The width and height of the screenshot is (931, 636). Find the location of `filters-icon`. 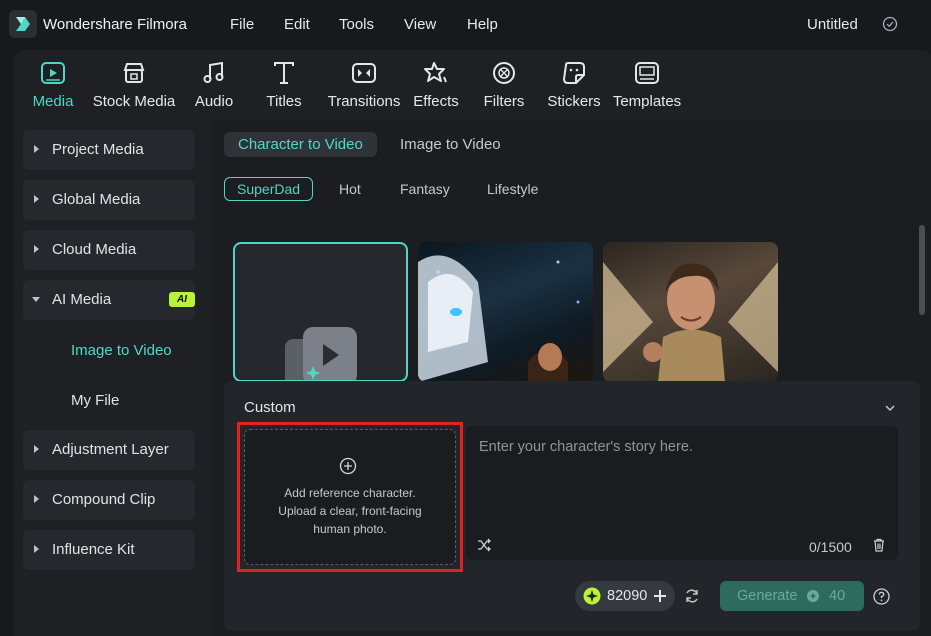

filters-icon is located at coordinates (504, 73).